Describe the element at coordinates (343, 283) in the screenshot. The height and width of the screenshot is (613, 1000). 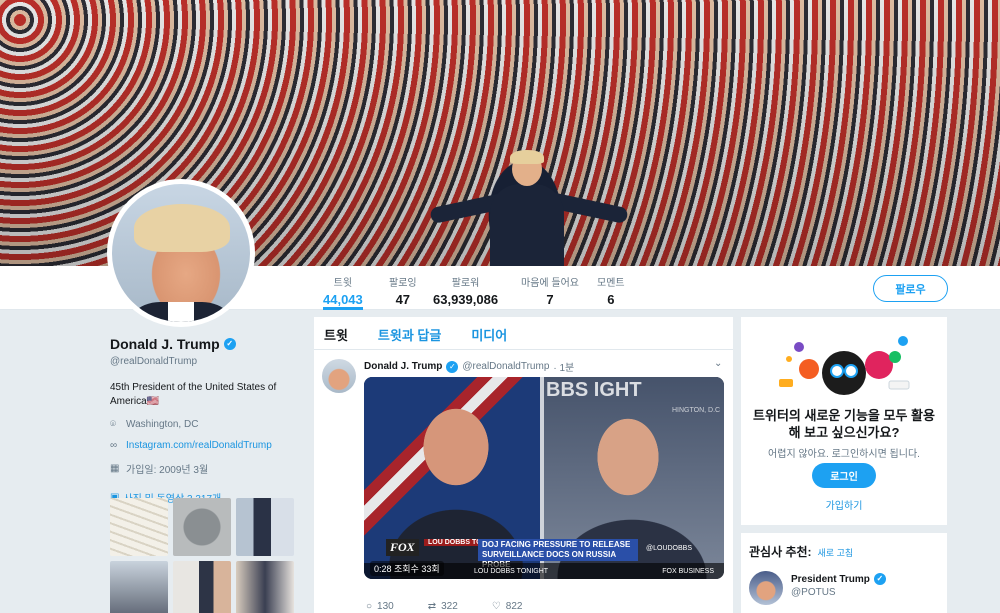
I see `stat-label: 트윗` at that location.